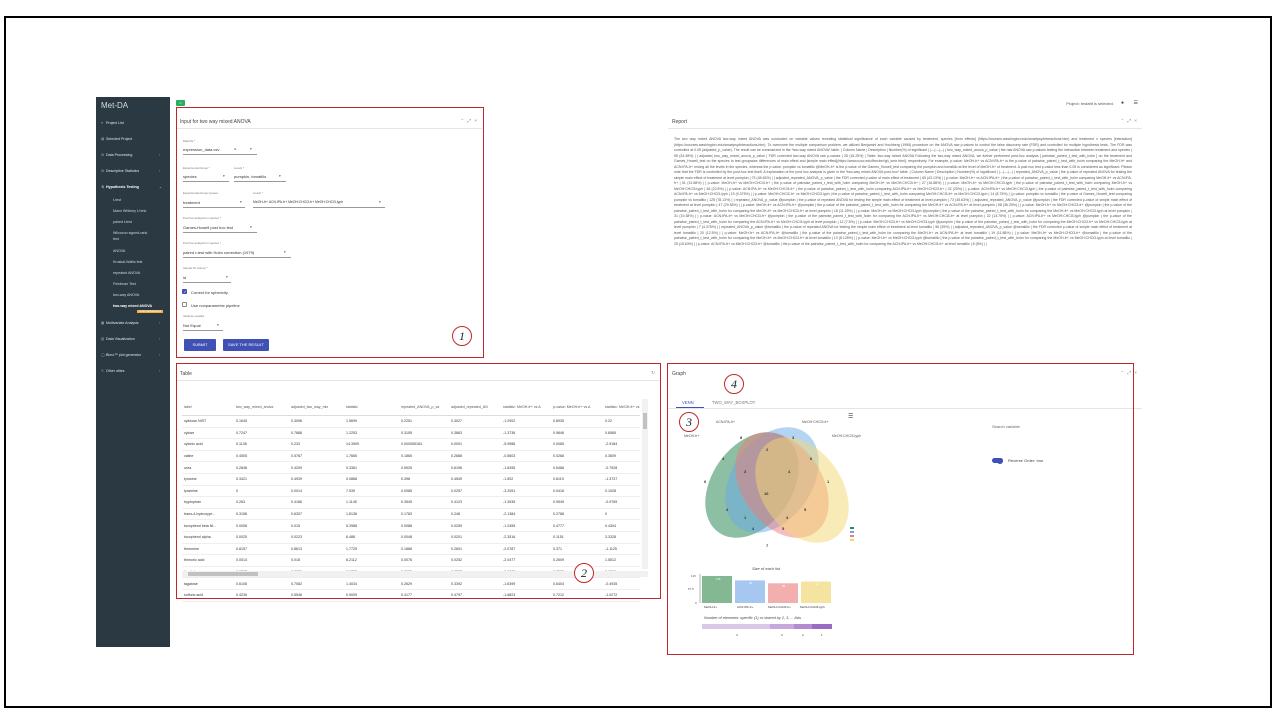 The image size is (1280, 720). I want to click on grid-icon: ▦, so click(103, 323).